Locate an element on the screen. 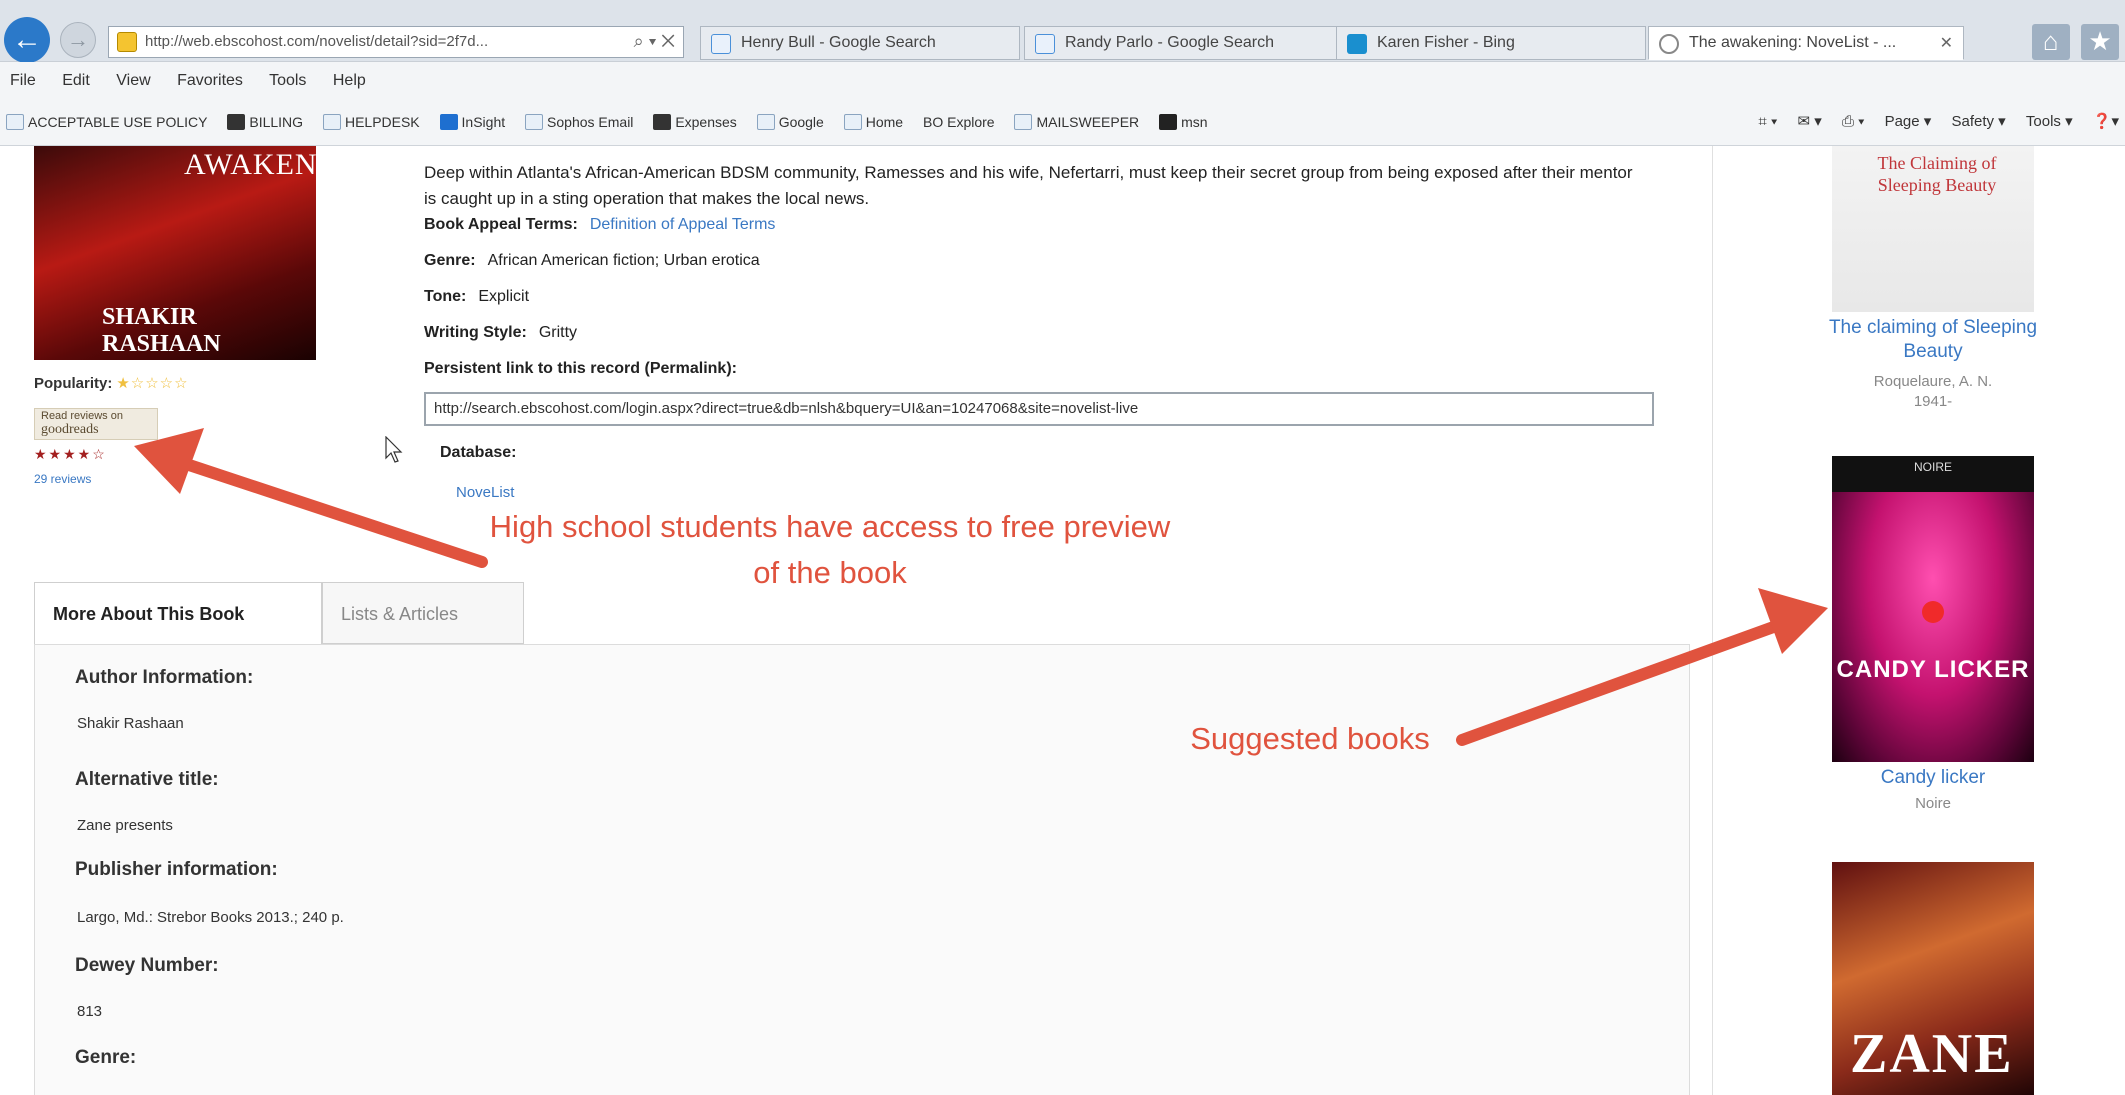 The width and height of the screenshot is (2125, 1095). menu-bar: File Edit View Favorites Tools Help is located at coordinates (1062, 82).